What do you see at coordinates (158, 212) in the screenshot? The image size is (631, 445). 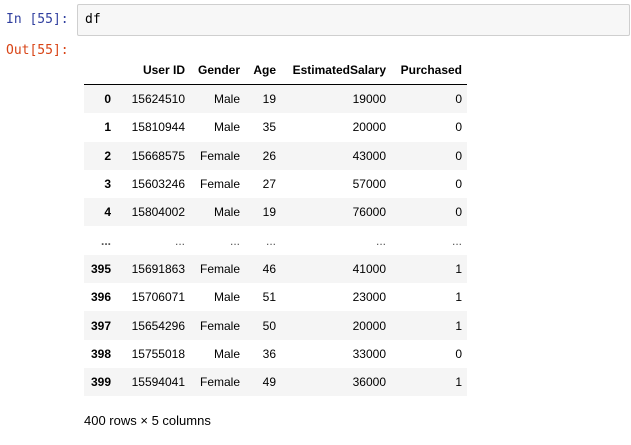 I see `cell-user-id: 15804002` at bounding box center [158, 212].